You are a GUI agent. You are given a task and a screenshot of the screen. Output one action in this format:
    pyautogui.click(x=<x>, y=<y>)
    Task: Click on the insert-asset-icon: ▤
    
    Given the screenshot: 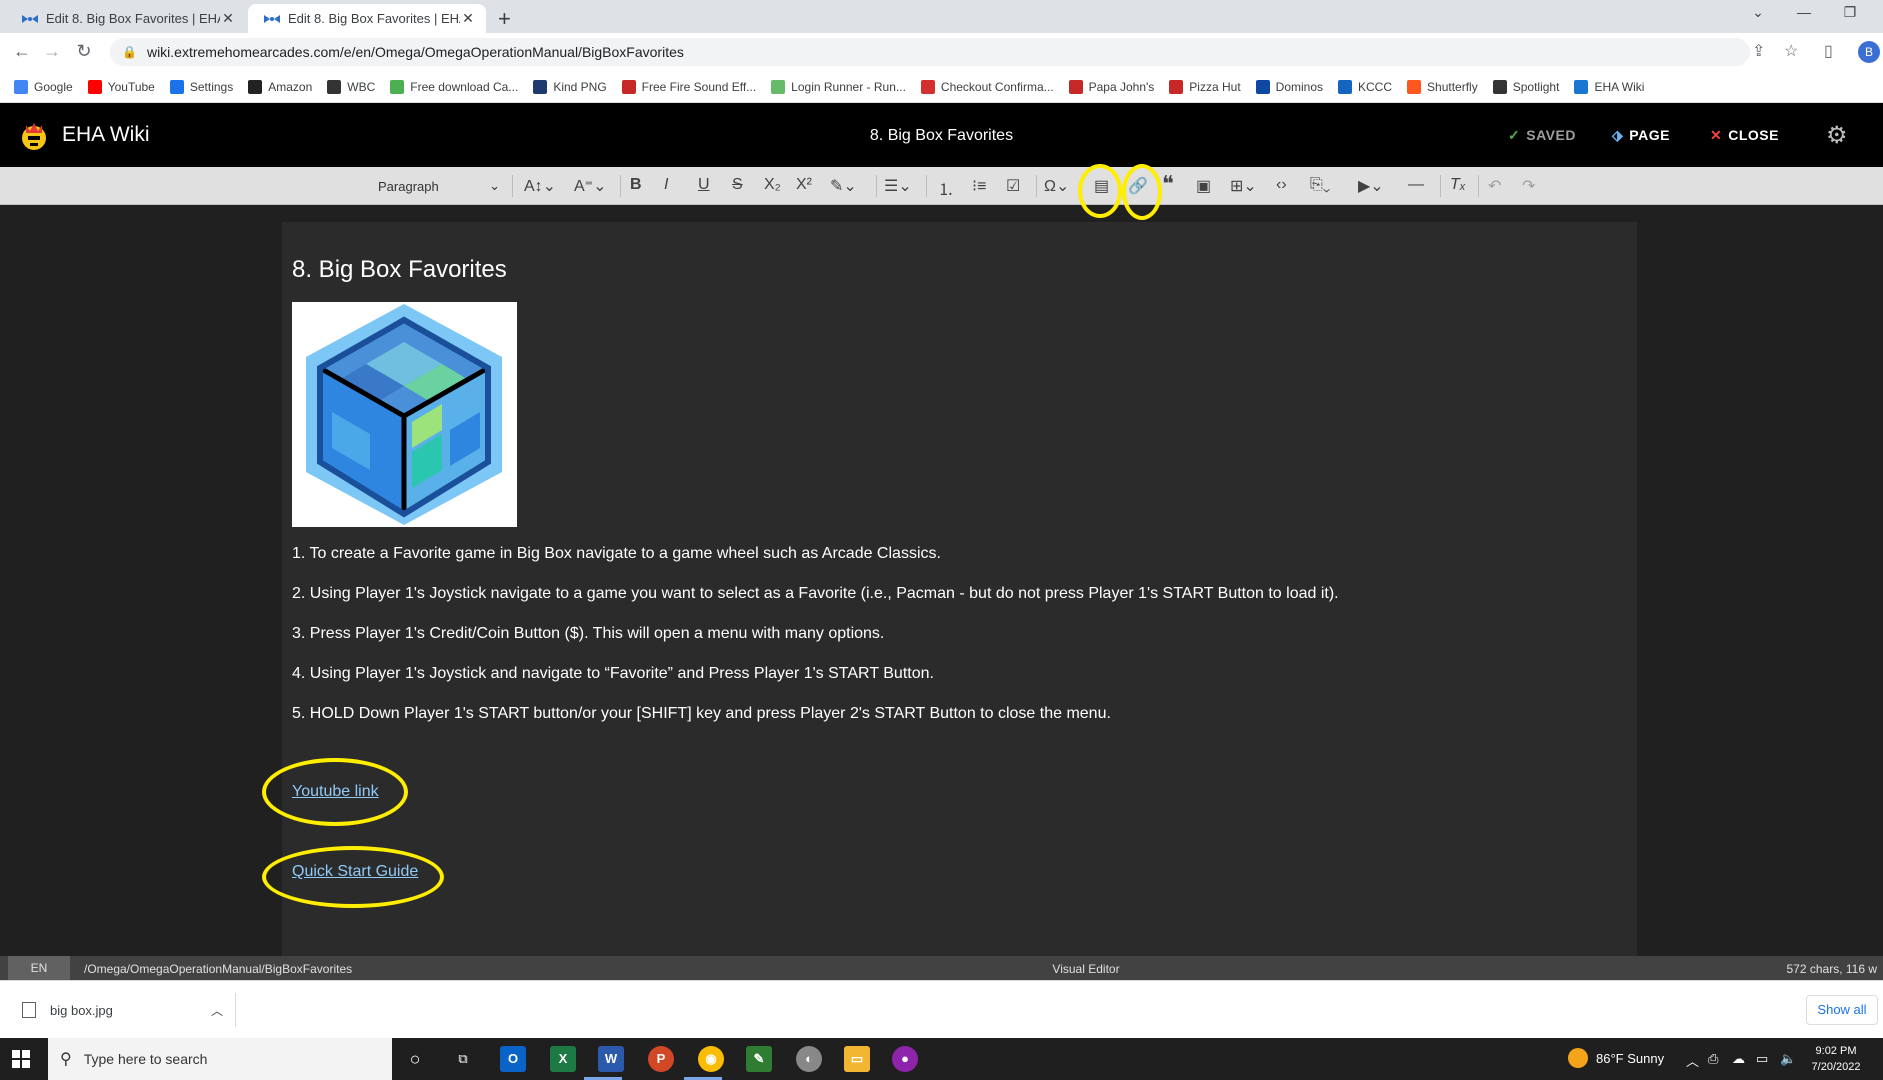 What is the action you would take?
    pyautogui.click(x=1101, y=186)
    